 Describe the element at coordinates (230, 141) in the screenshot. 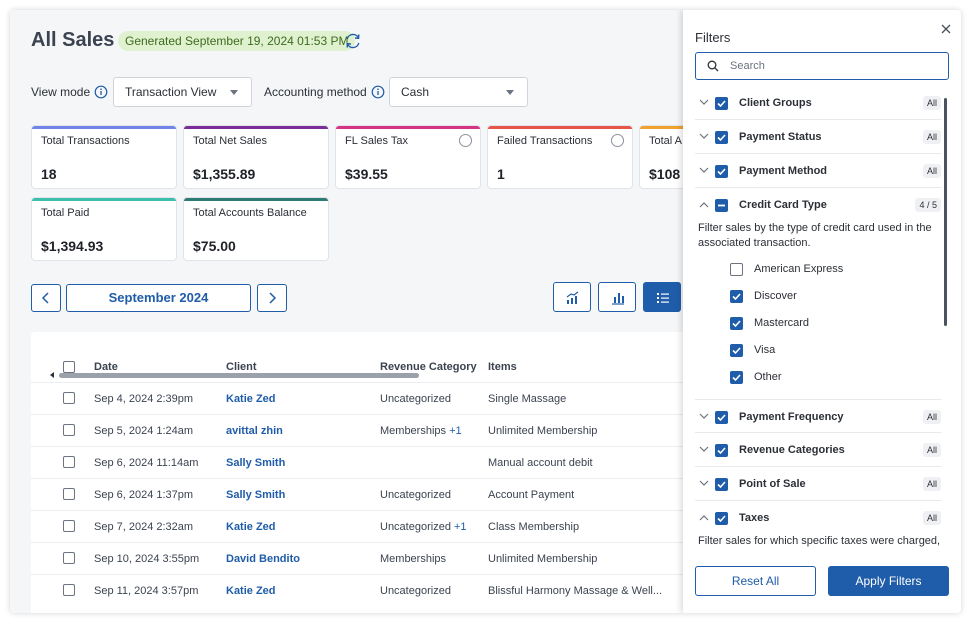

I see `card-label: Total Net Sales` at that location.